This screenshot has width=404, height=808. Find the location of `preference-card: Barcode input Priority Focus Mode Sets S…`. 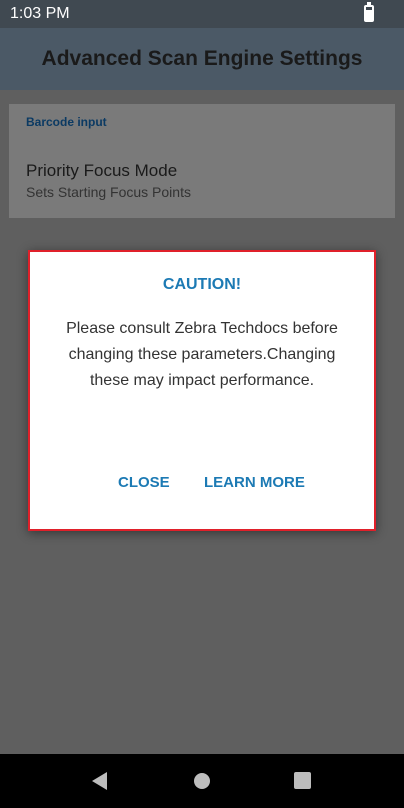

preference-card: Barcode input Priority Focus Mode Sets S… is located at coordinates (202, 161).